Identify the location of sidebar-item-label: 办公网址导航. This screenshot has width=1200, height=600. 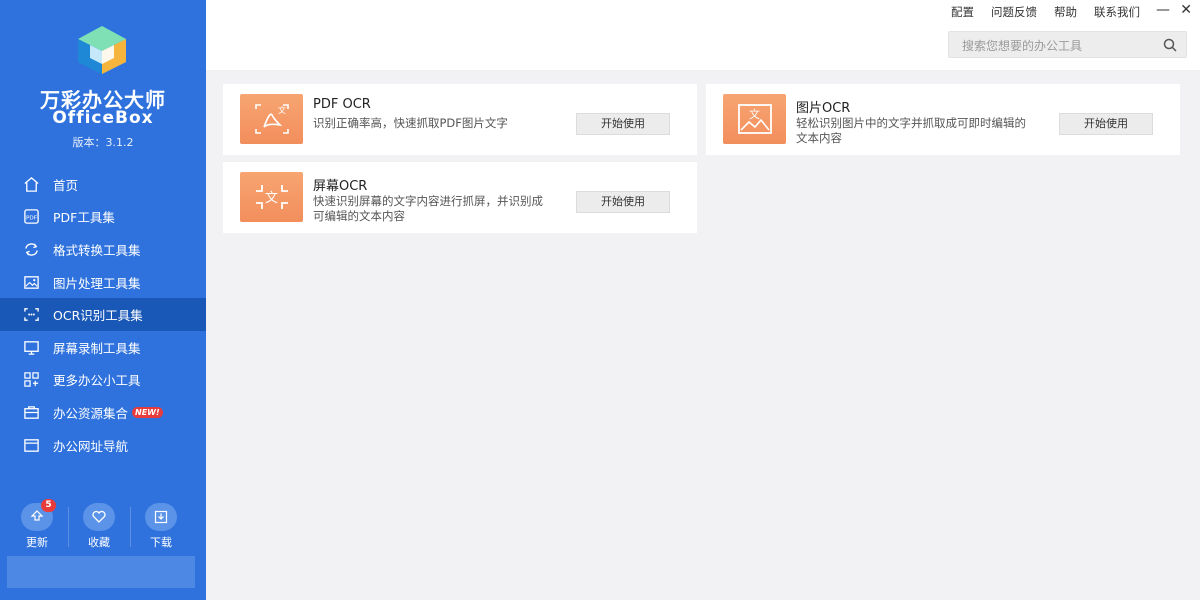
(91, 446).